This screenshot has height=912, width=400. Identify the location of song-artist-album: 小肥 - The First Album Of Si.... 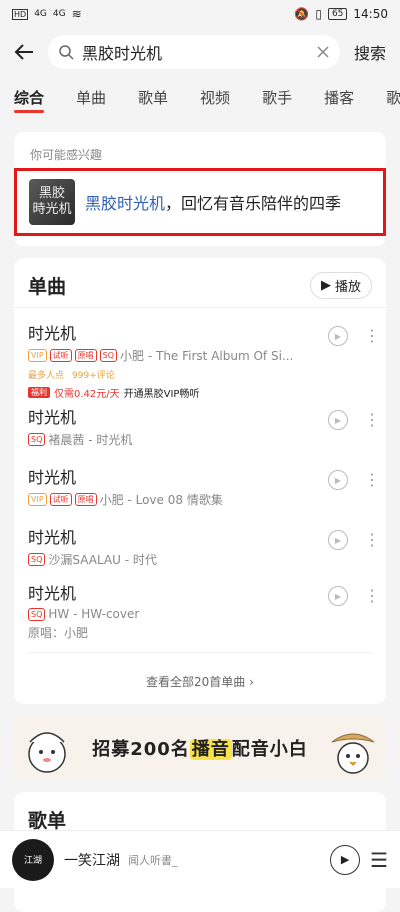
(207, 356).